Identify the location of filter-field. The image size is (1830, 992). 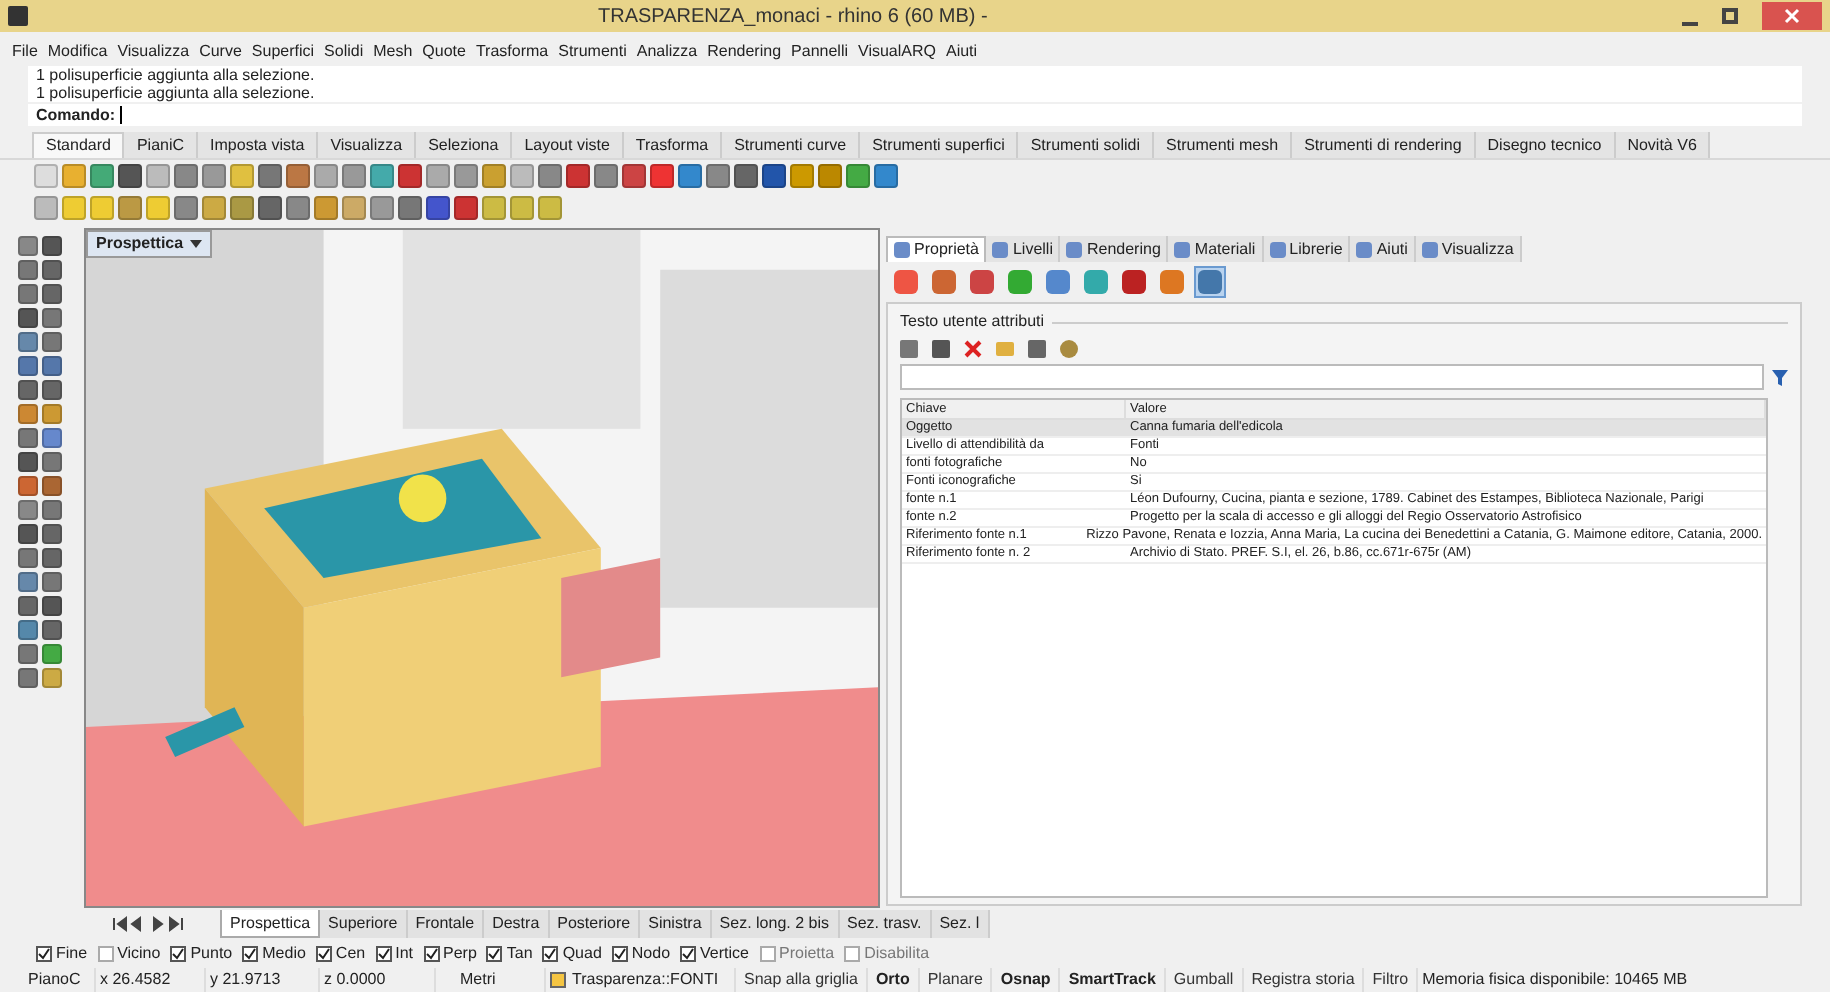
(1332, 377).